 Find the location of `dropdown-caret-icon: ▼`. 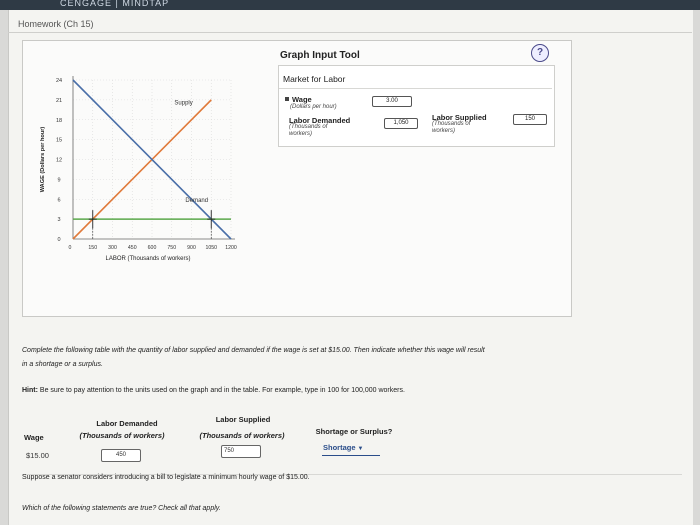

dropdown-caret-icon: ▼ is located at coordinates (360, 449).